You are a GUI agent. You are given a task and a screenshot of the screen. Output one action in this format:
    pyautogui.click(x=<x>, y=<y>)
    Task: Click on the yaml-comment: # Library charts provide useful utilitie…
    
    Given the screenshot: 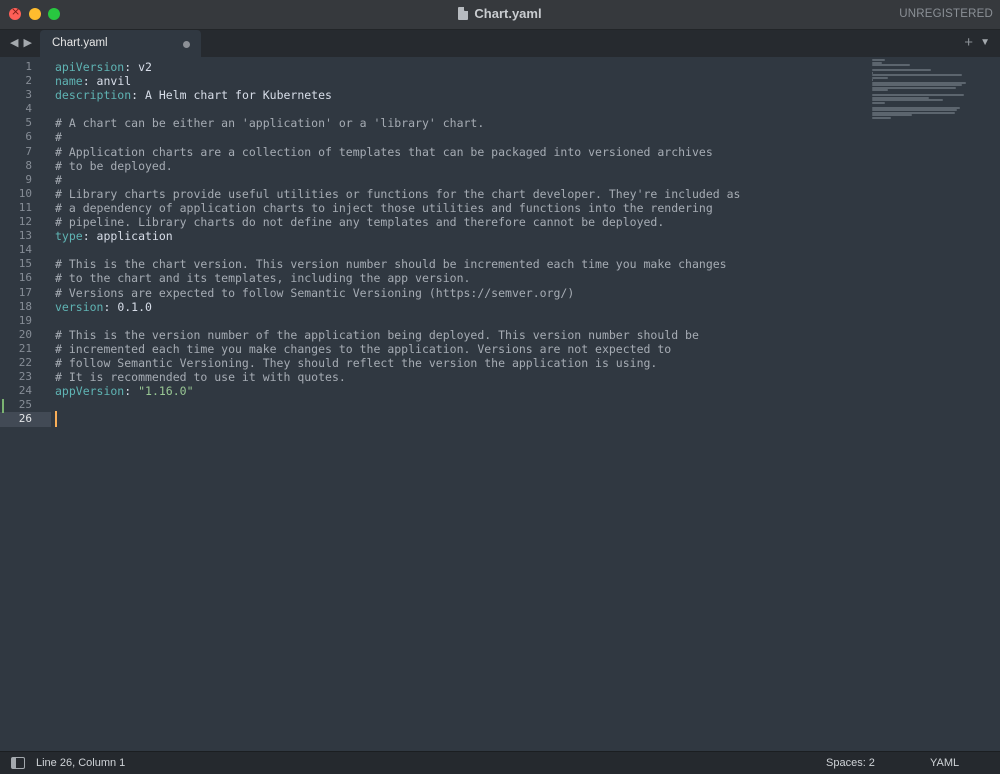 What is the action you would take?
    pyautogui.click(x=398, y=193)
    